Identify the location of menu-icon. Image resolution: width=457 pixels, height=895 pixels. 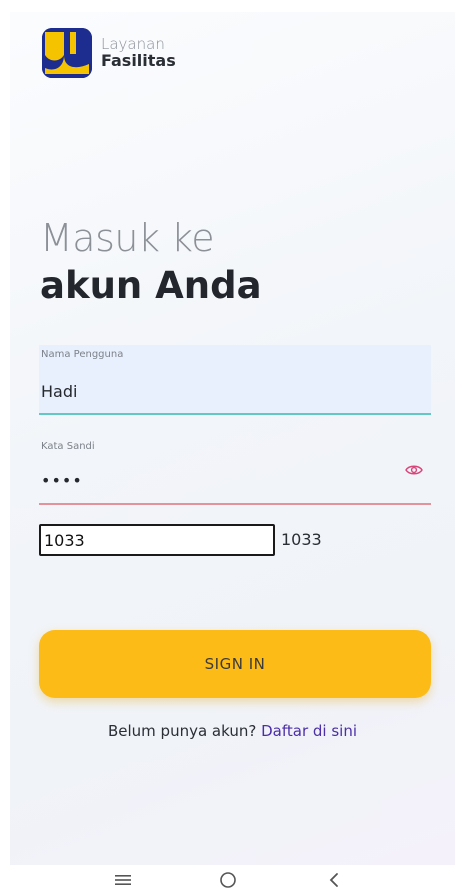
(123, 880).